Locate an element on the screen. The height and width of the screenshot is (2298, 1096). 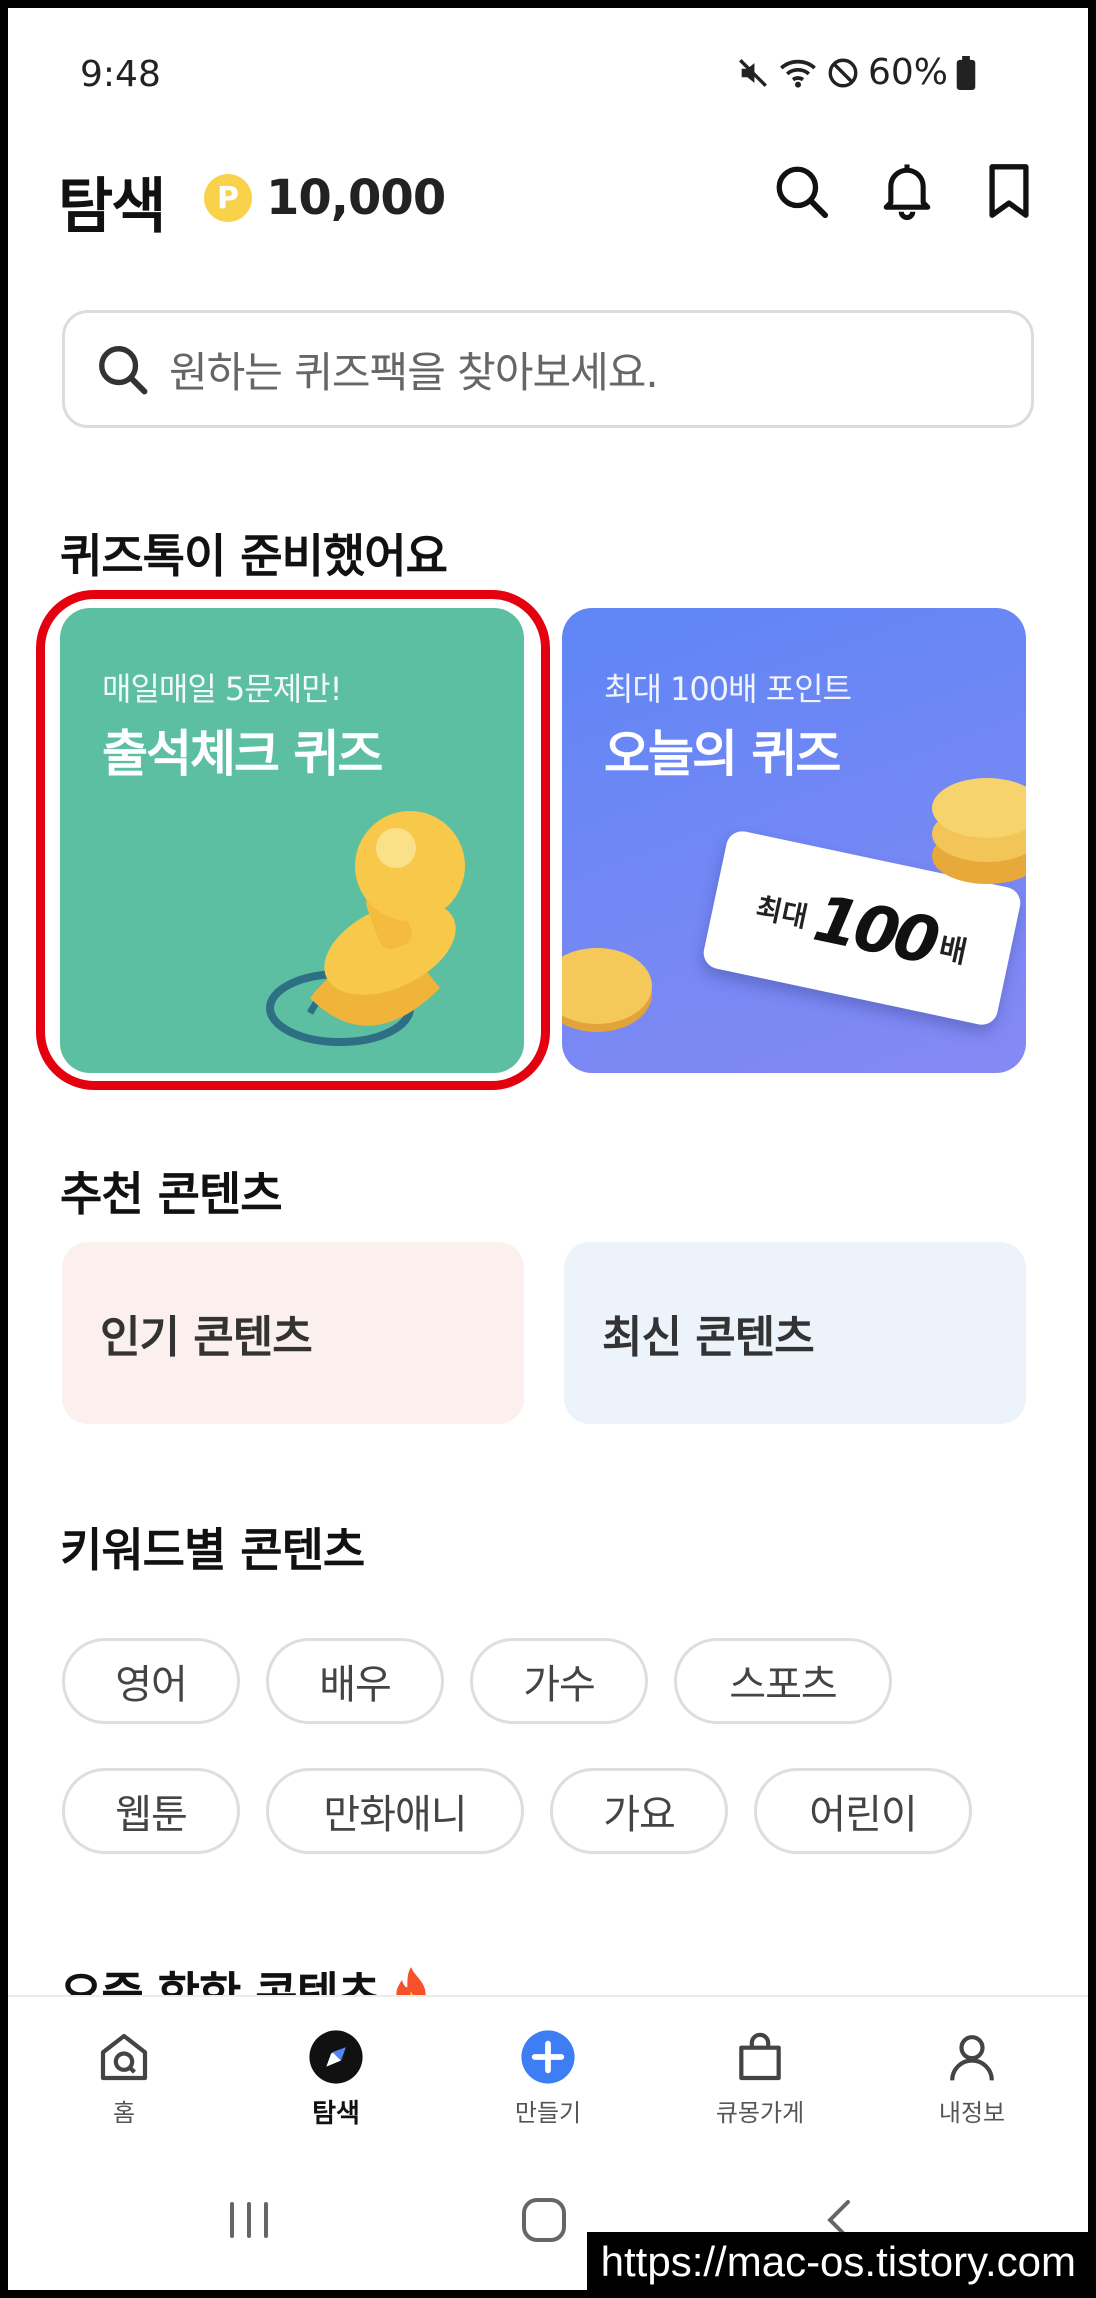
nav-label: 만들기 is located at coordinates (548, 2113).